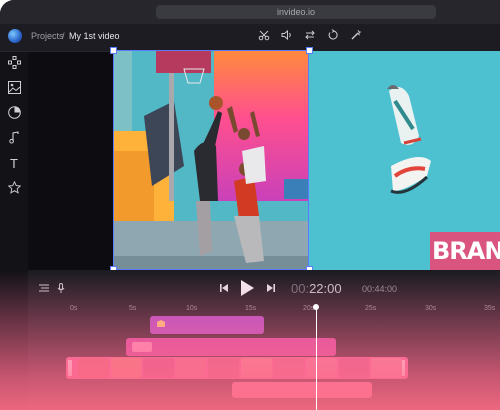 This screenshot has width=500, height=410. What do you see at coordinates (490, 308) in the screenshot?
I see `ruler-label: 35s` at bounding box center [490, 308].